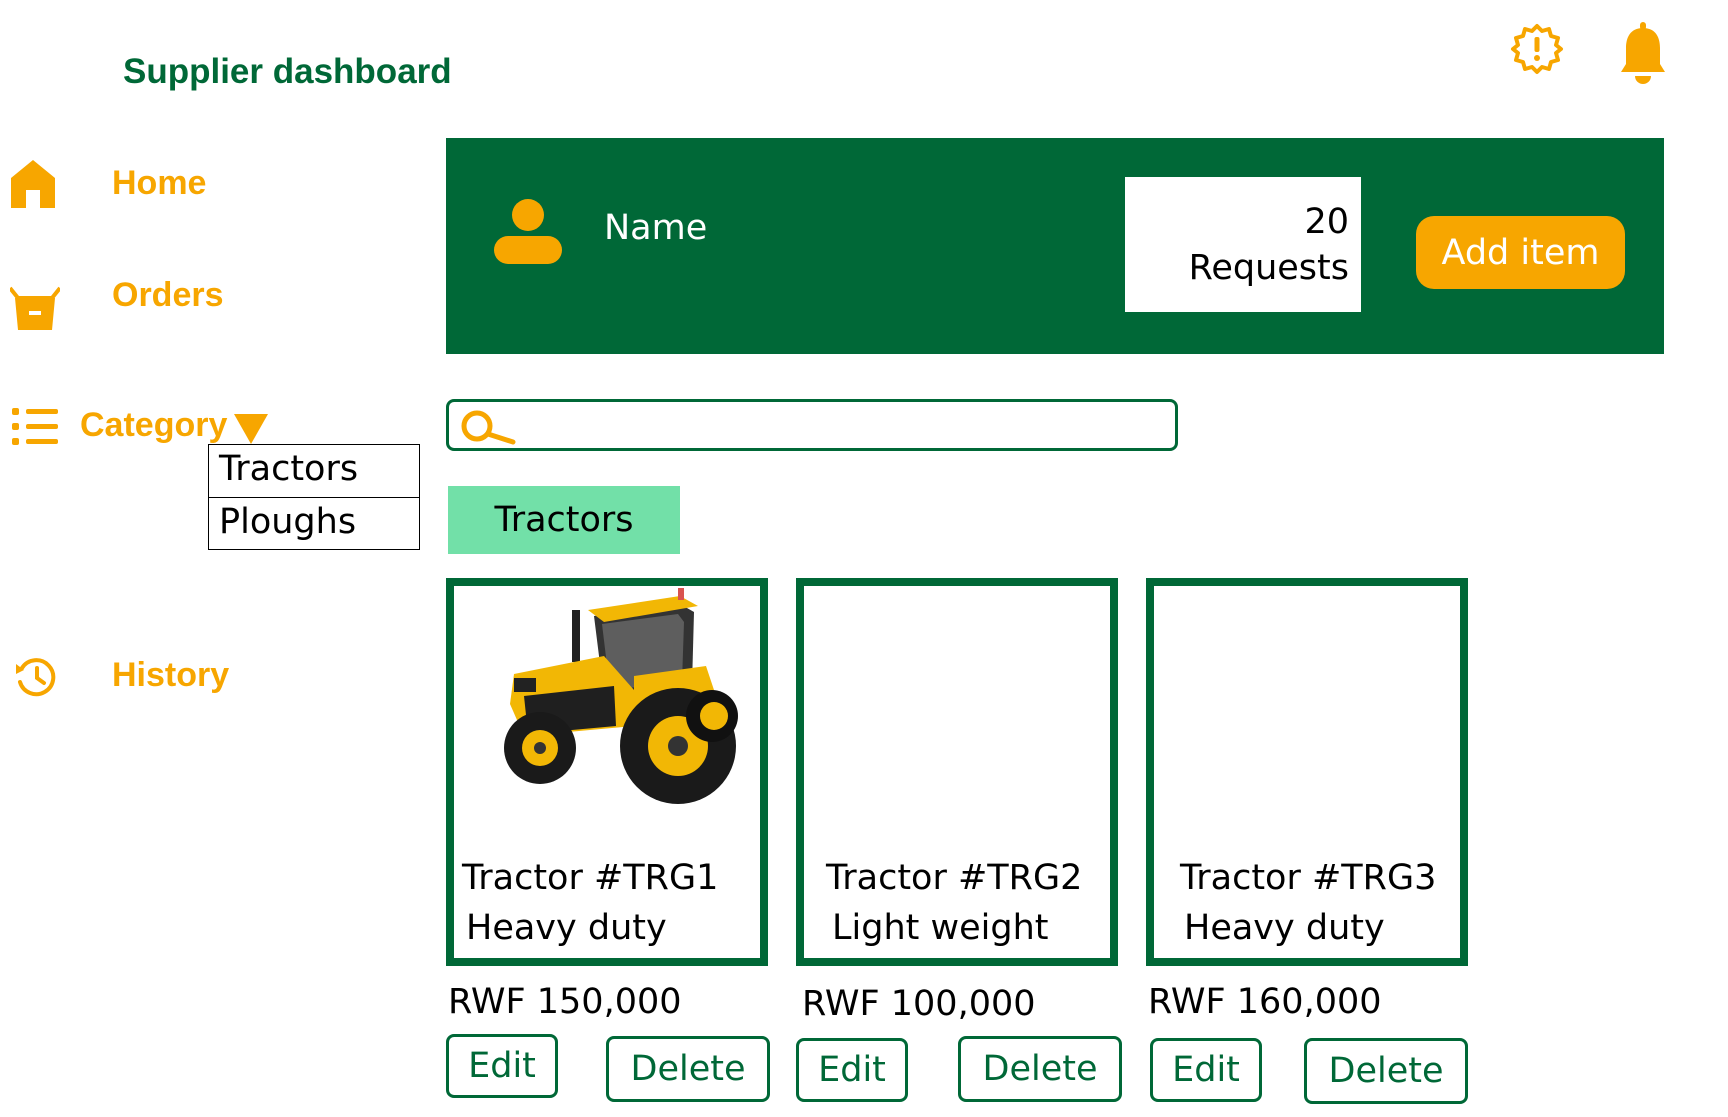 Image resolution: width=1728 pixels, height=1117 pixels. Describe the element at coordinates (565, 1002) in the screenshot. I see `product-price: RWF 150,000` at that location.